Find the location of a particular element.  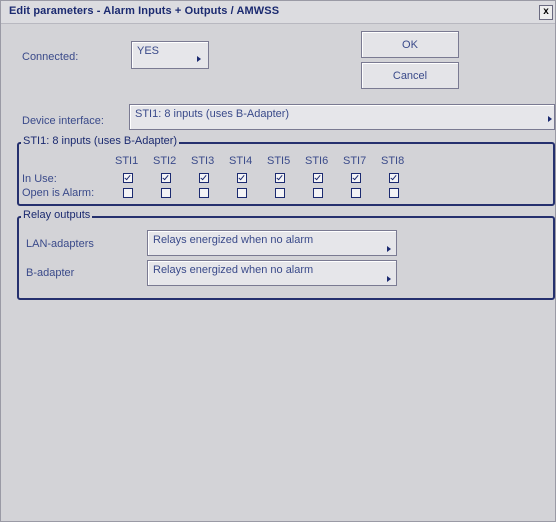

b-adapter-value: Relays energized when no alarm is located at coordinates (233, 270).